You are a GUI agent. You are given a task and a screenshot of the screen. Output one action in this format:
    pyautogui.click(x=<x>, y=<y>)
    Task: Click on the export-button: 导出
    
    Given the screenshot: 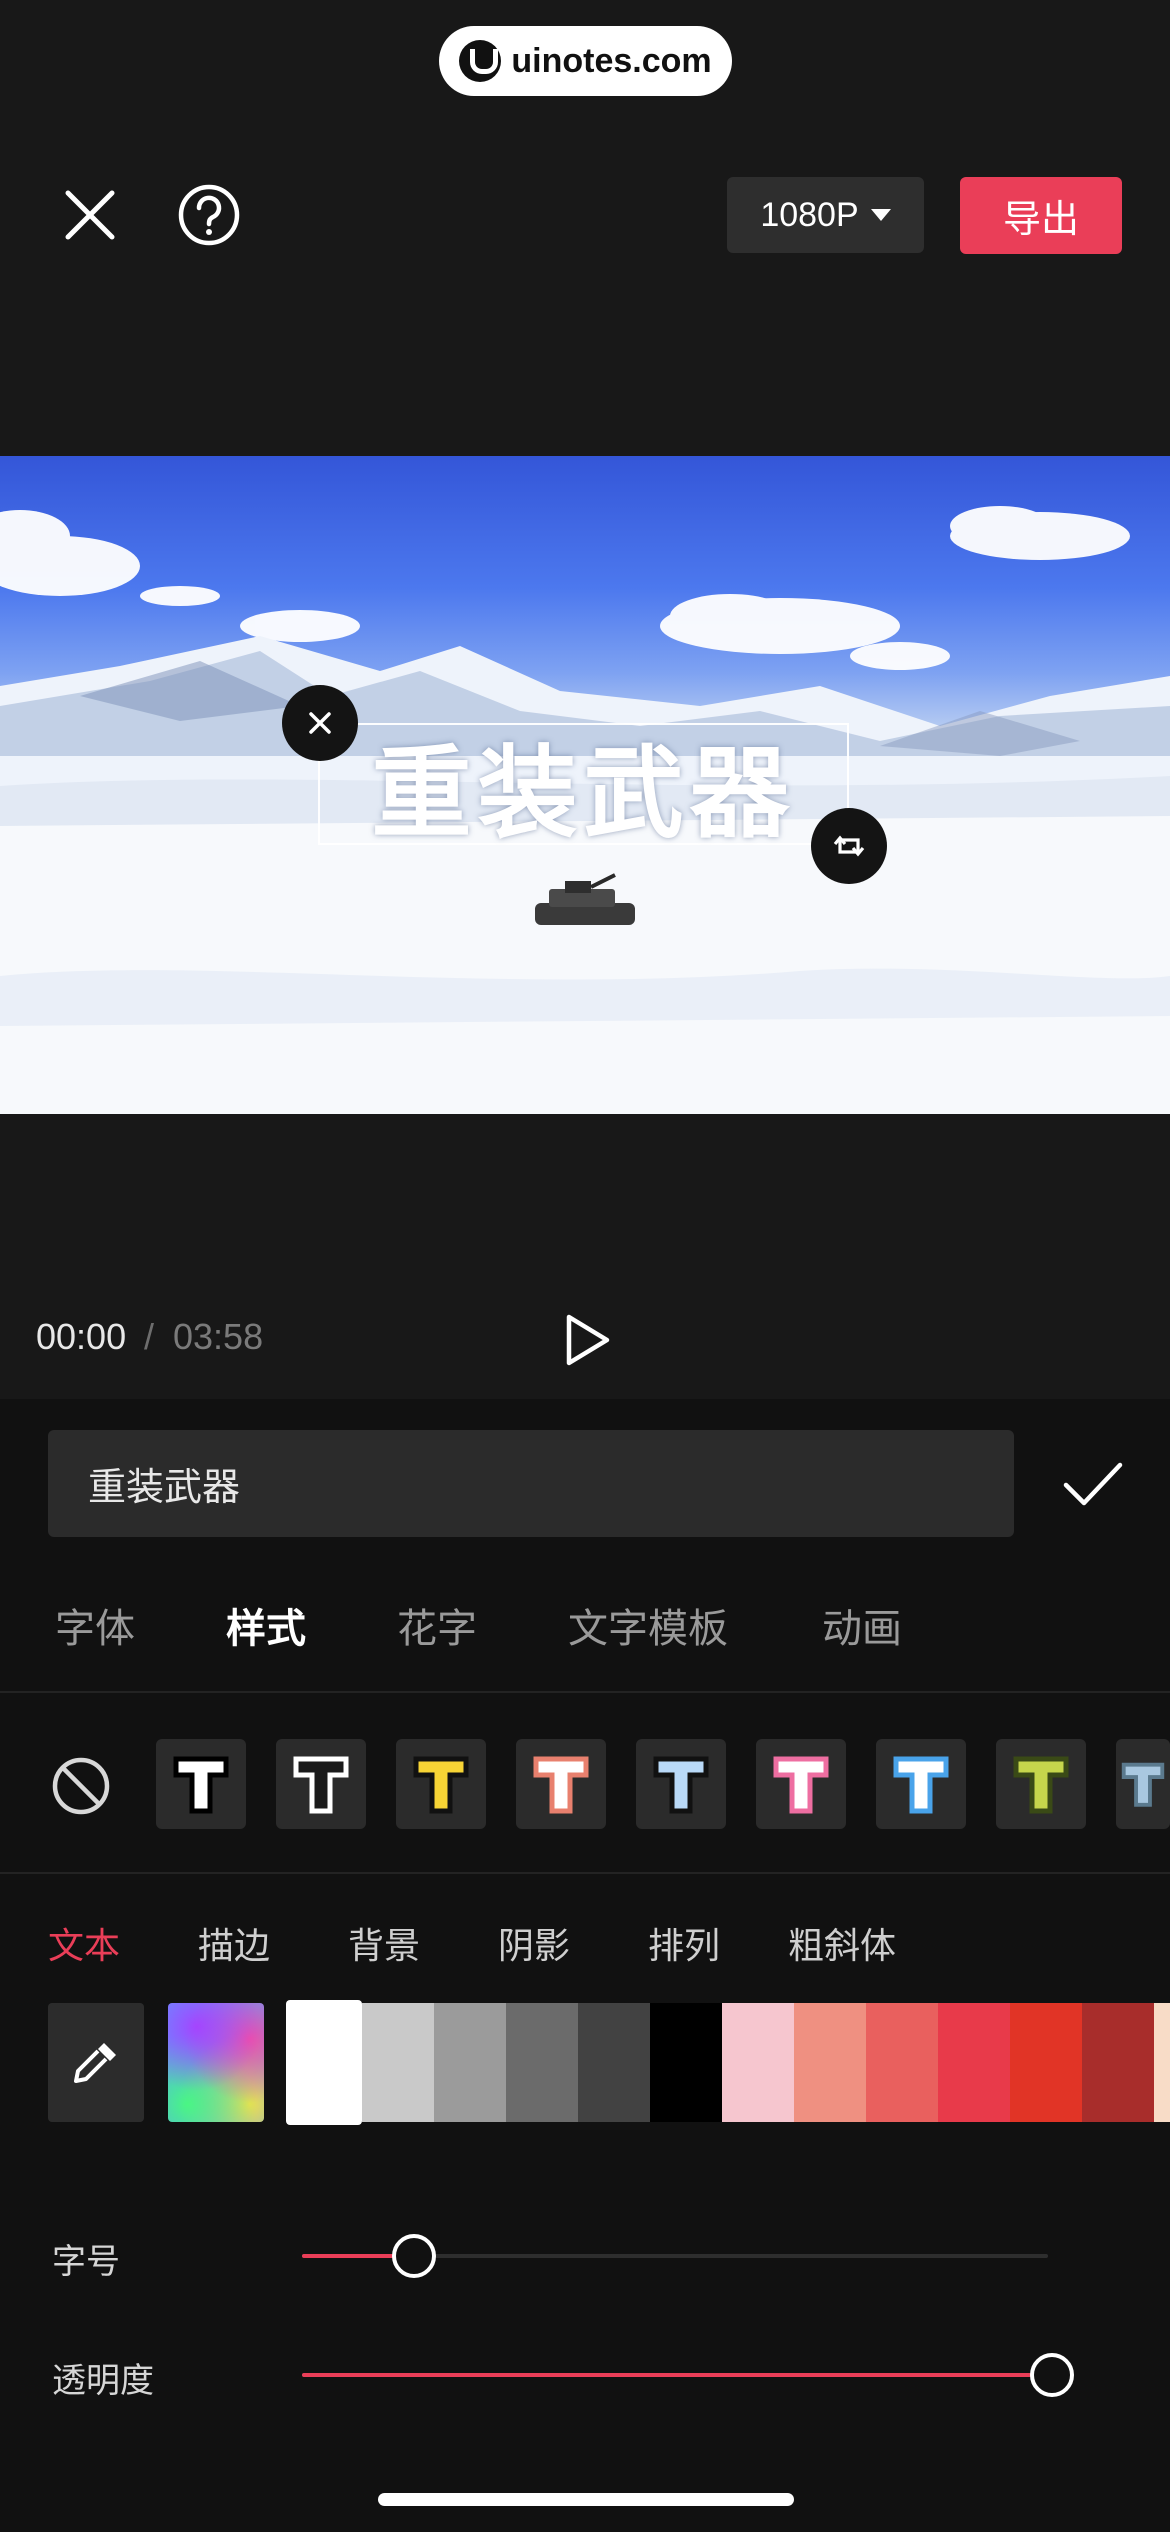 What is the action you would take?
    pyautogui.click(x=1041, y=215)
    